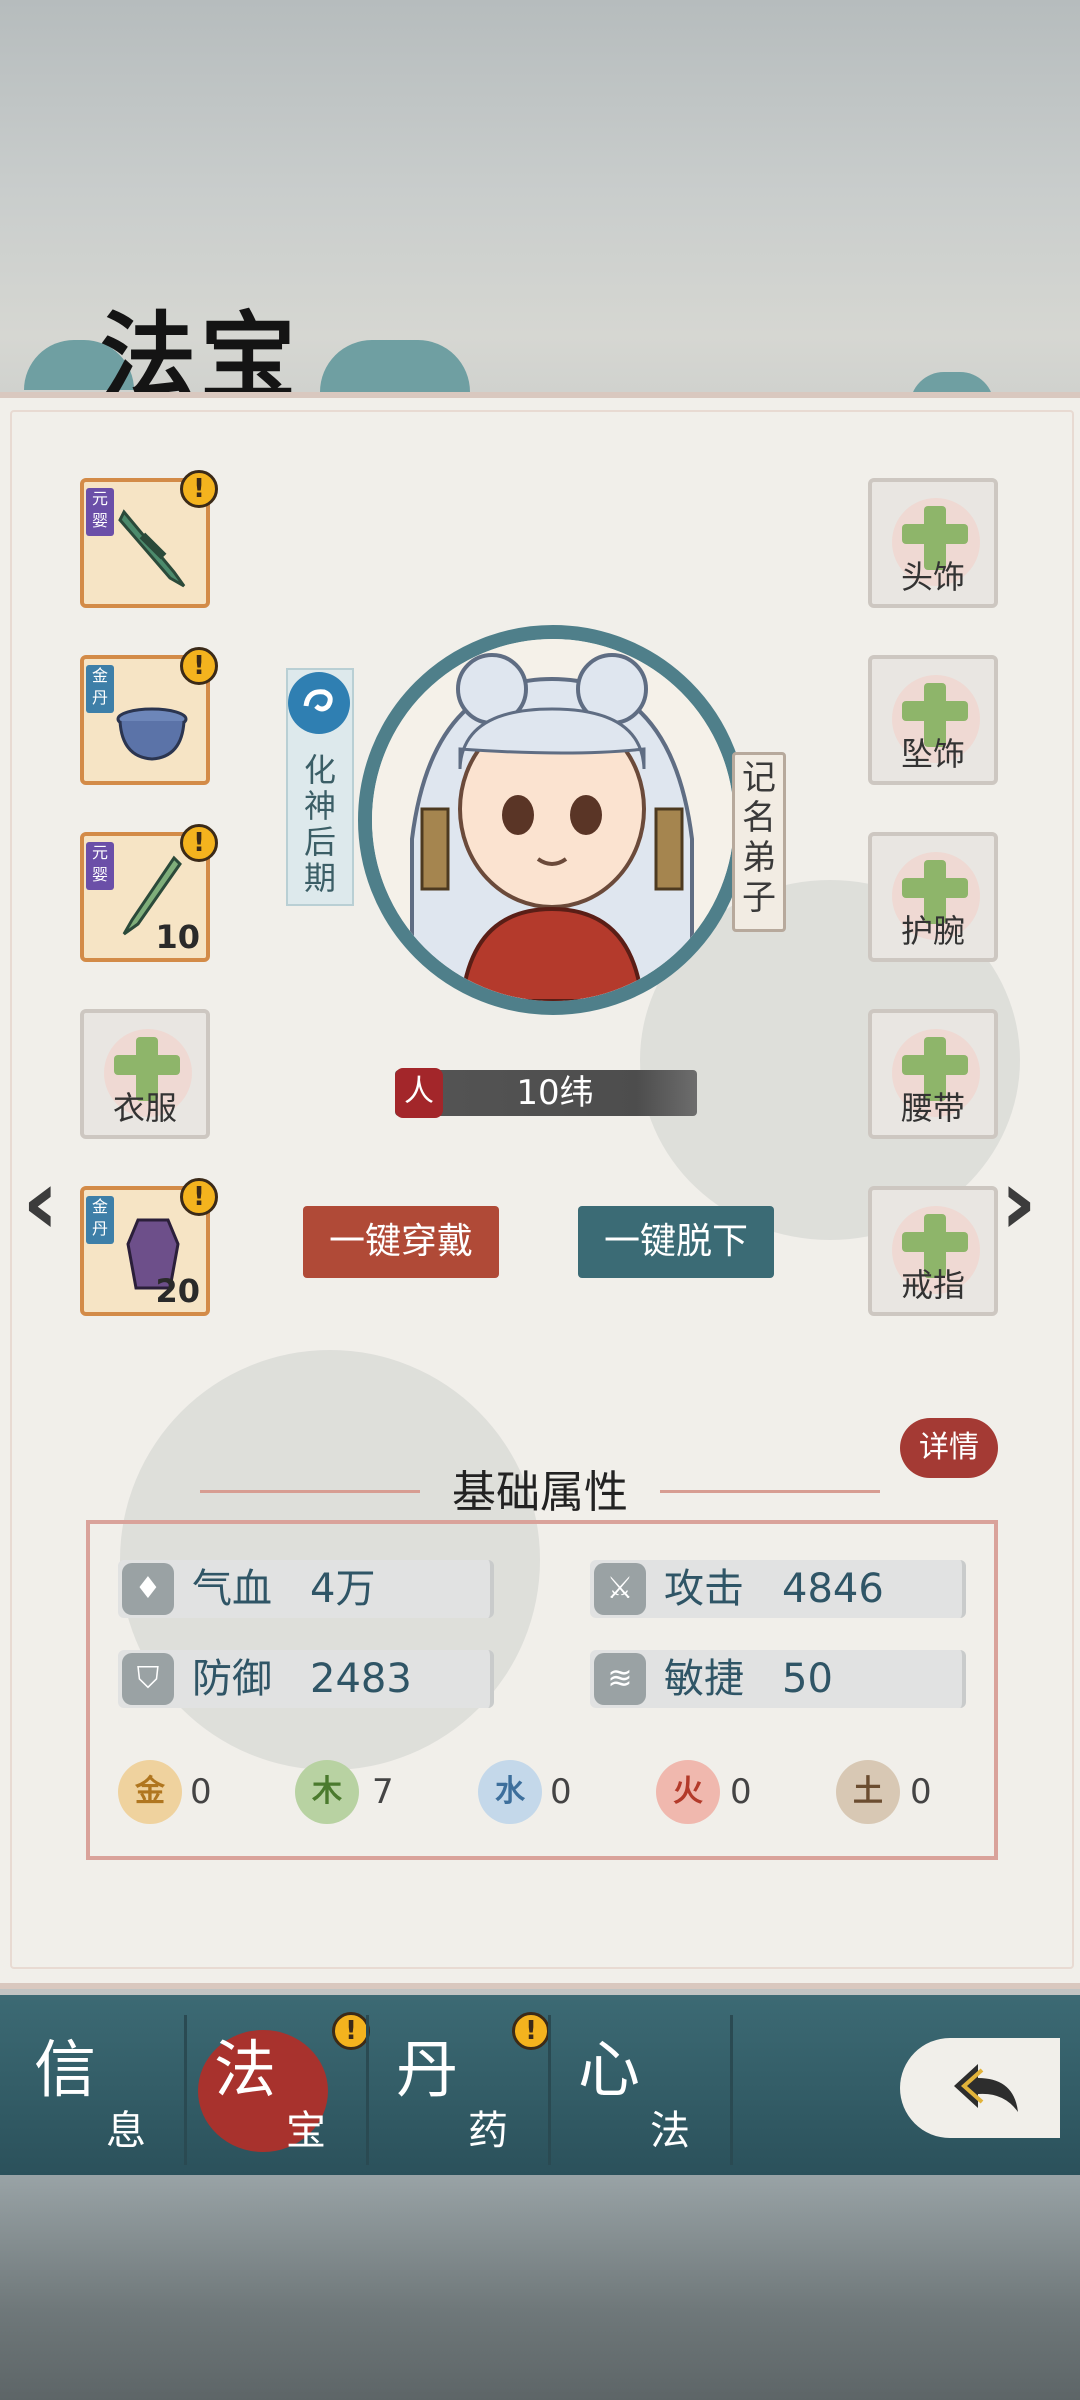  What do you see at coordinates (932, 1285) in the screenshot?
I see `slot-label: 戒指` at bounding box center [932, 1285].